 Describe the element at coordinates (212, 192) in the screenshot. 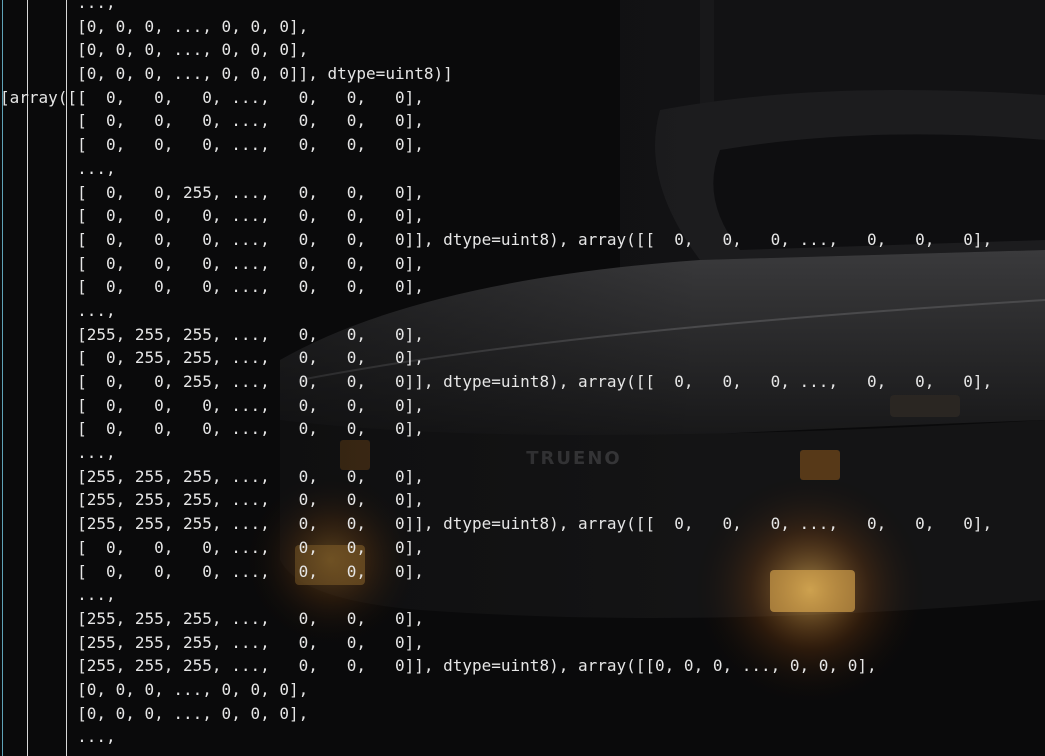

I see `output-line: [ 0, 0, 255, ..., 0, 0, 0],` at that location.